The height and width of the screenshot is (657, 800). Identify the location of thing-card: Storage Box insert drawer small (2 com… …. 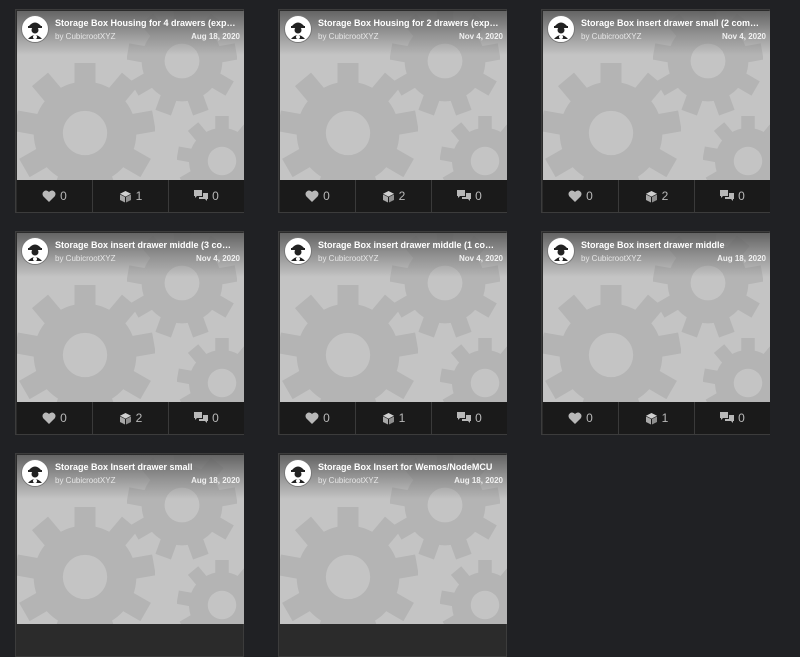
(655, 111).